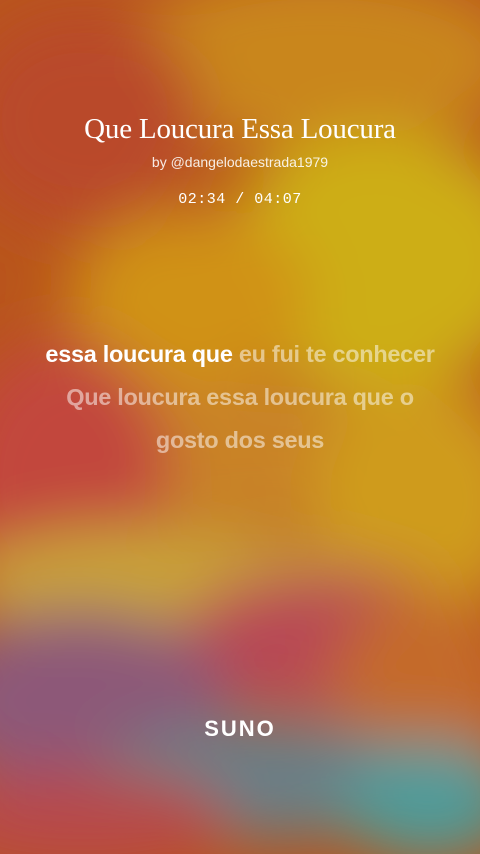 The width and height of the screenshot is (480, 854). Describe the element at coordinates (240, 162) in the screenshot. I see `artist-link: by @dangelodaestrada1979` at that location.